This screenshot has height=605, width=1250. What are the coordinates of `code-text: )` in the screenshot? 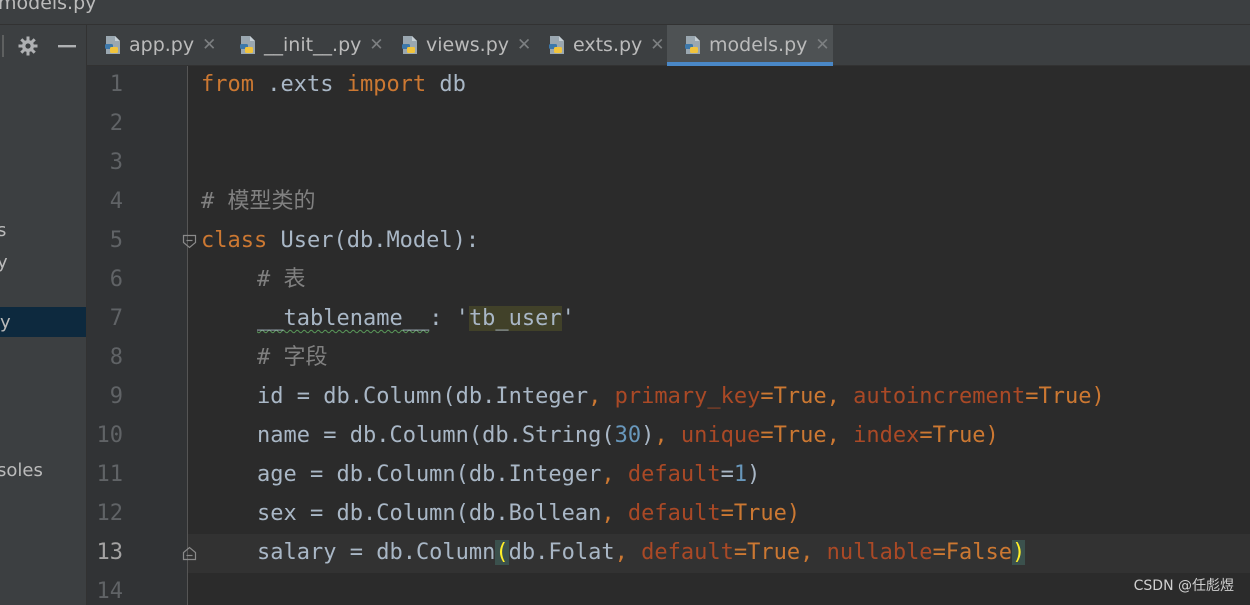 It's located at (754, 474).